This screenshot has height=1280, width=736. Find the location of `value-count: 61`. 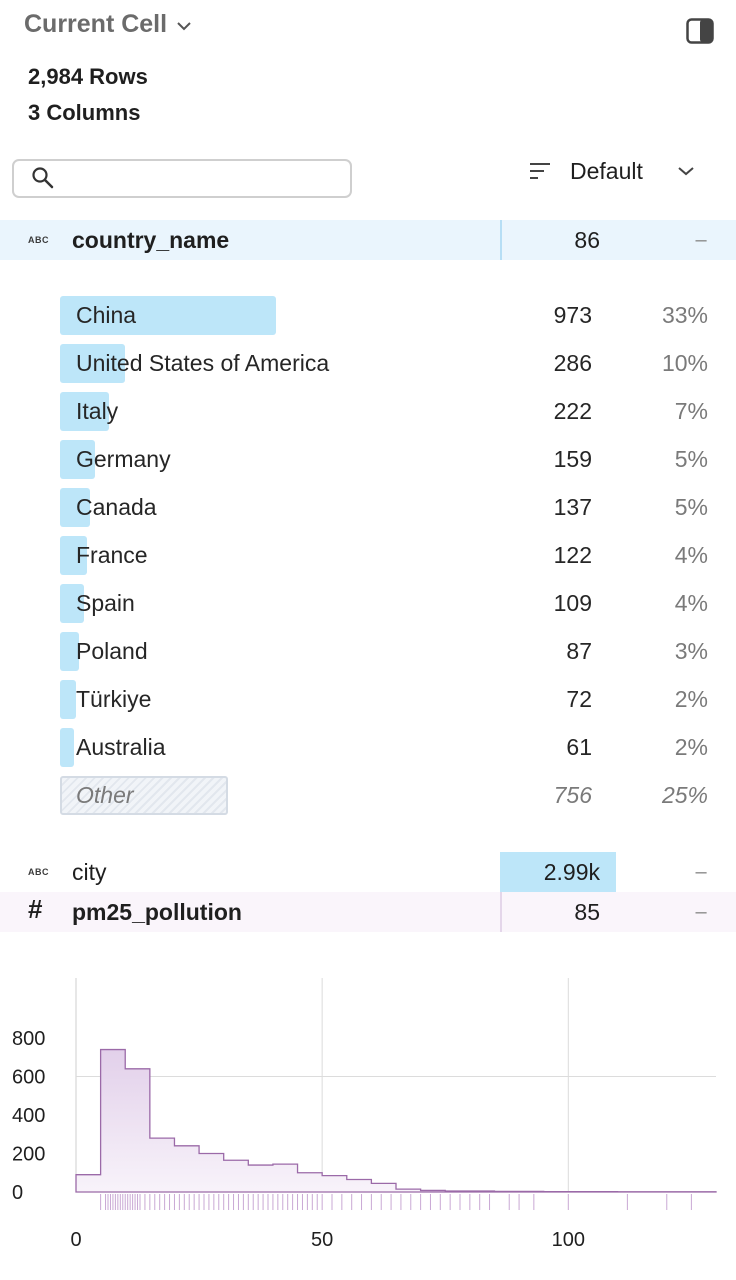

value-count: 61 is located at coordinates (579, 747).